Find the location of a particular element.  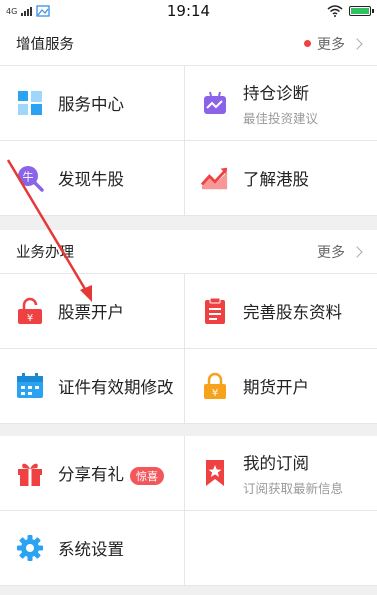

grid-item-label: 股票开户 is located at coordinates (91, 312).